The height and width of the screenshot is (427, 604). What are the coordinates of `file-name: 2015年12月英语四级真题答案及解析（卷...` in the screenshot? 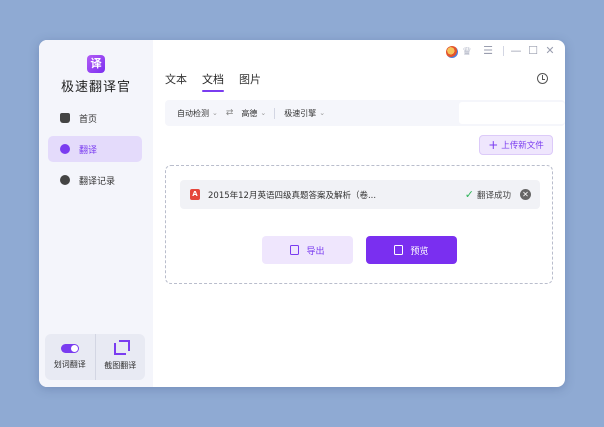 It's located at (292, 195).